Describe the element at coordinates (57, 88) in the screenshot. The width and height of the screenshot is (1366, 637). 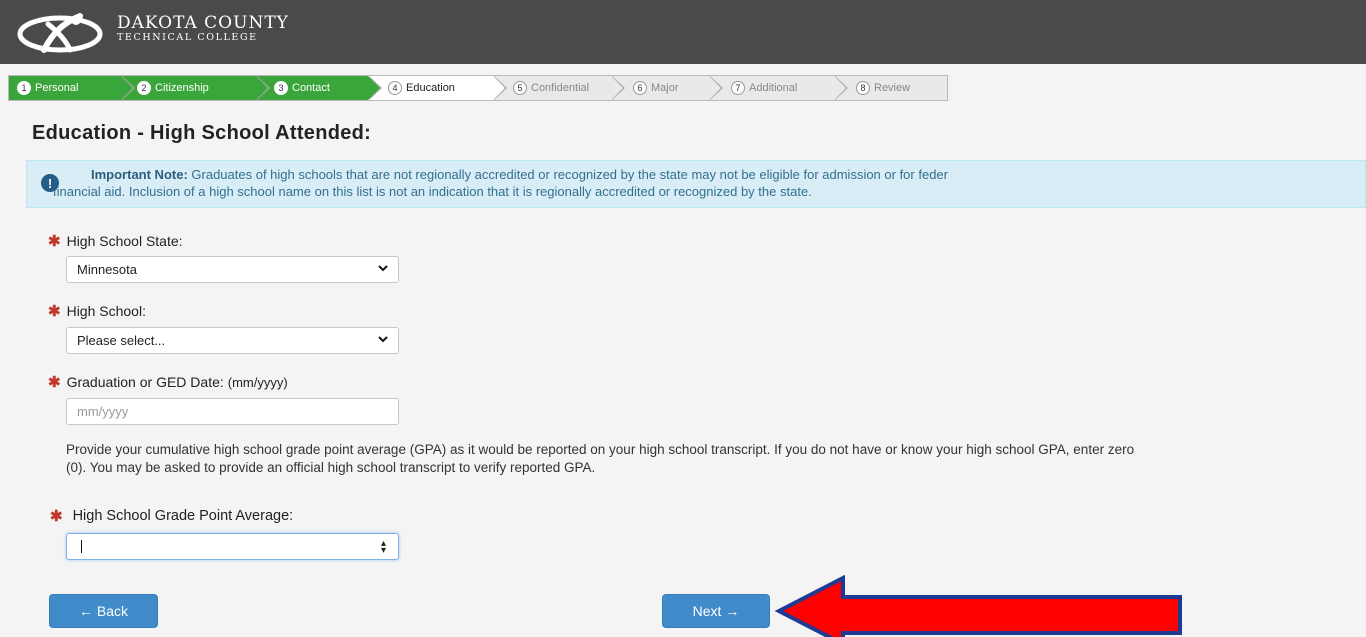
I see `step-label: Personal` at that location.